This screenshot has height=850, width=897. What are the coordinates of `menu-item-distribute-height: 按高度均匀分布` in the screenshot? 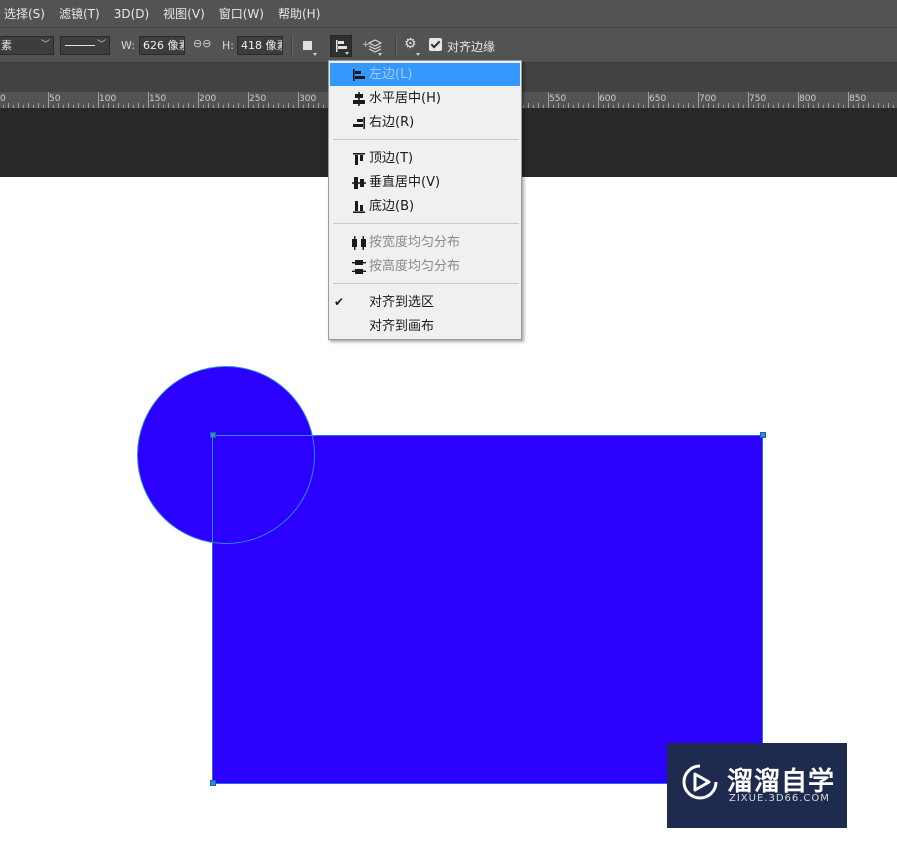 It's located at (425, 266).